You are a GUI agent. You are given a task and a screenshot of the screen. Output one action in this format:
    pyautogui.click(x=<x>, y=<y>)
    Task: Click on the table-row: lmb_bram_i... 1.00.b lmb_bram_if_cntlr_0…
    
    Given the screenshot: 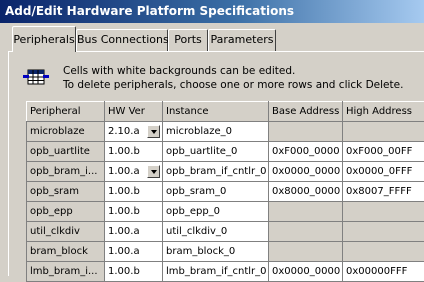 What is the action you would take?
    pyautogui.click(x=225, y=272)
    